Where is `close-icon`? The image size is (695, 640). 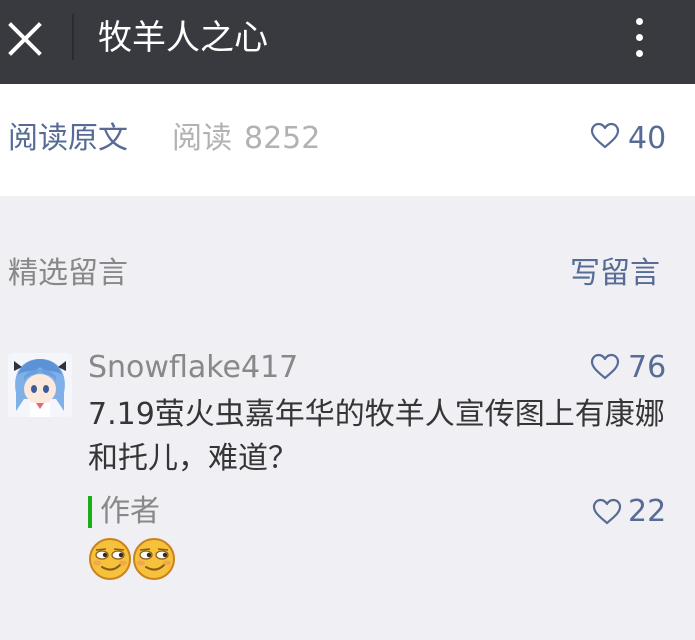 close-icon is located at coordinates (25, 39).